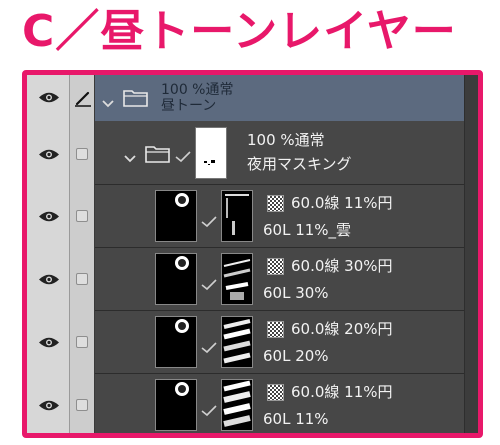 The height and width of the screenshot is (445, 500). I want to click on layer-row-tone-11: 60.0線 11%円 60L 11%, so click(245, 403).